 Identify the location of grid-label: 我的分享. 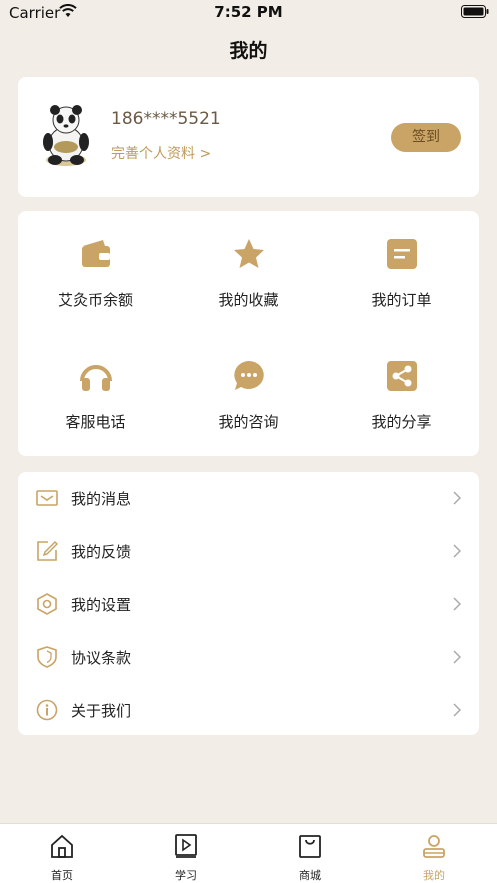
(401, 422).